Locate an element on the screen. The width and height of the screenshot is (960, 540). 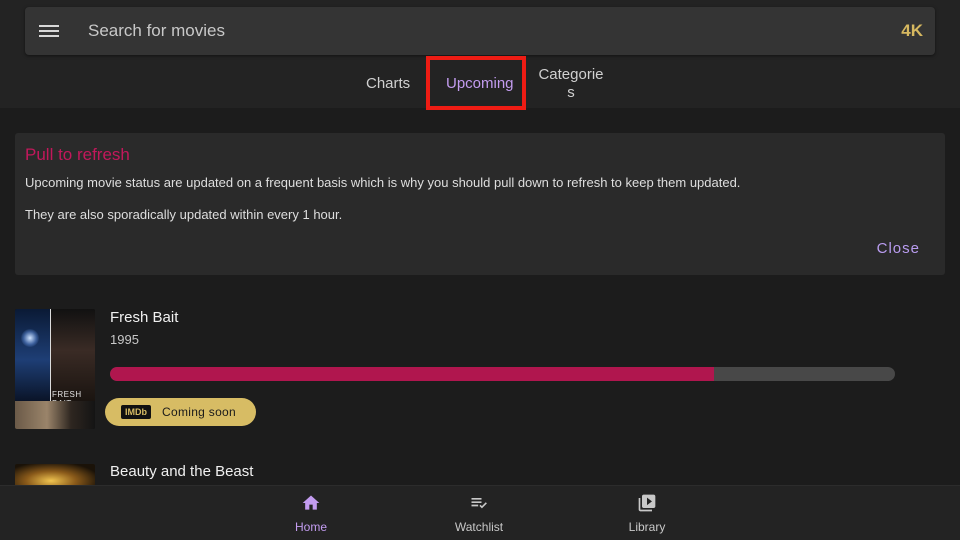
nav-label: Watchlist is located at coordinates (479, 527).